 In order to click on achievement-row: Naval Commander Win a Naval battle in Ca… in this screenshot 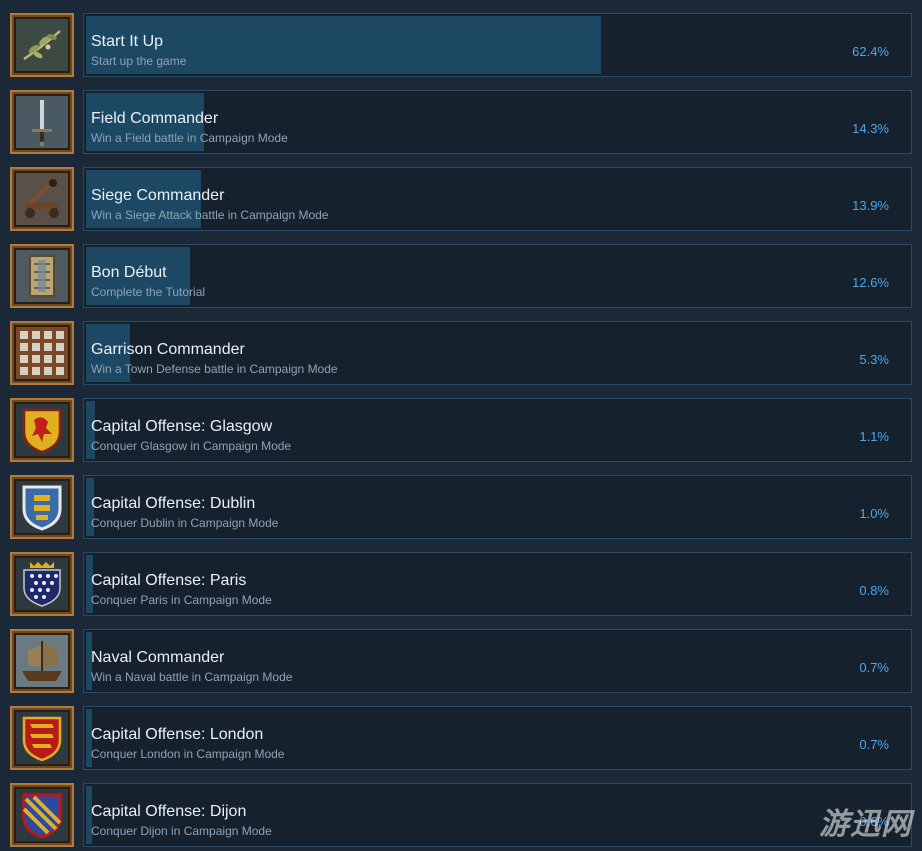, I will do `click(461, 667)`.